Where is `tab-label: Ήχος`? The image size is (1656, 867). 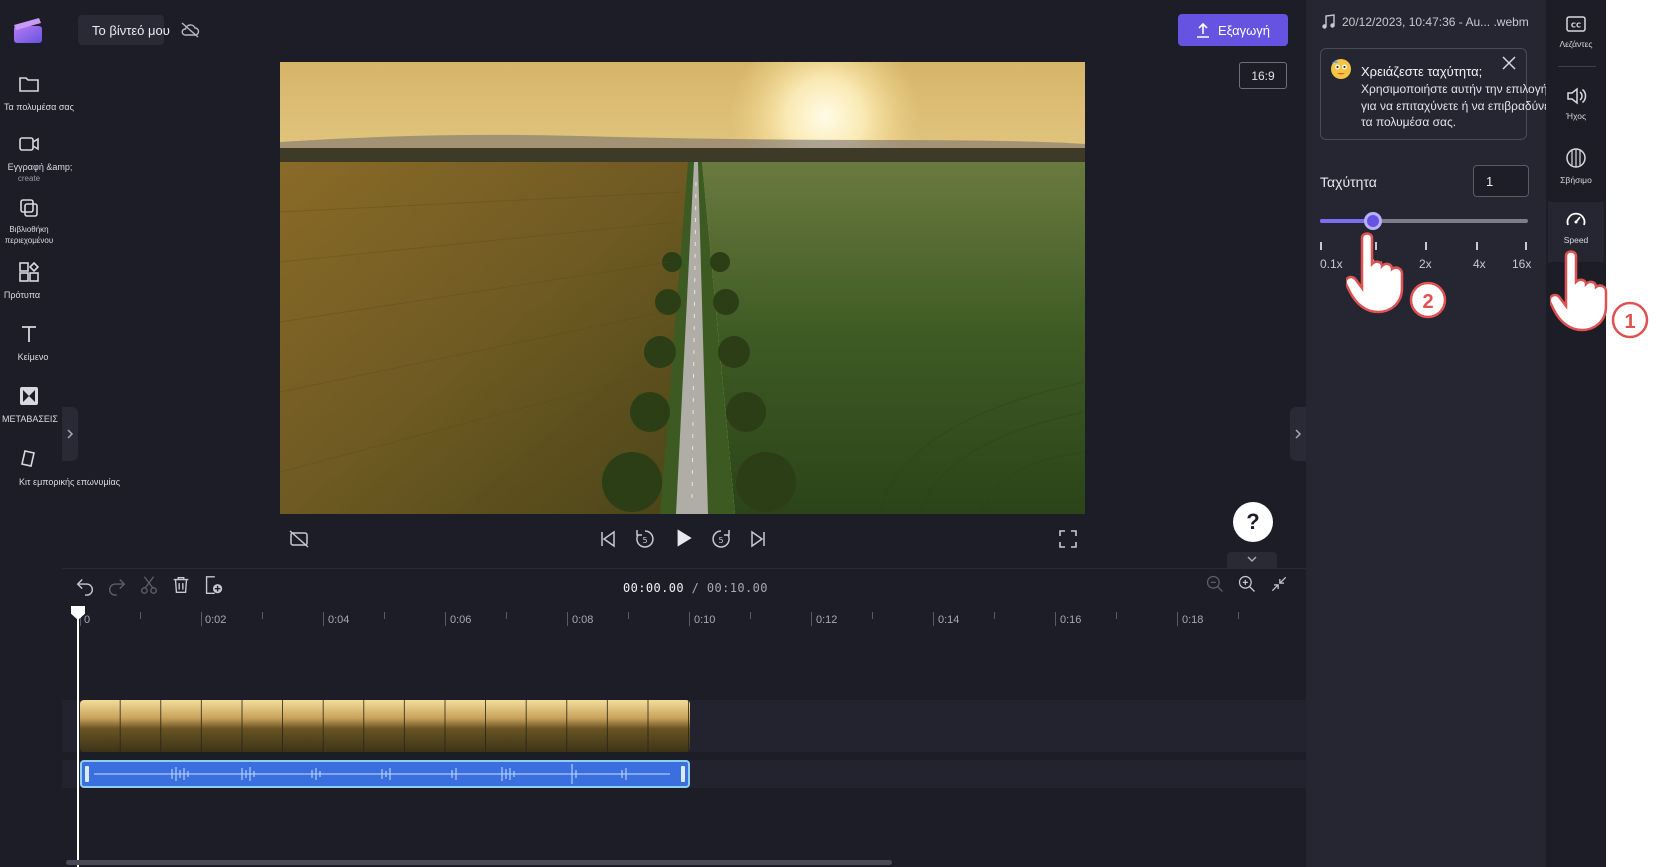
tab-label: Ήχος is located at coordinates (1576, 116).